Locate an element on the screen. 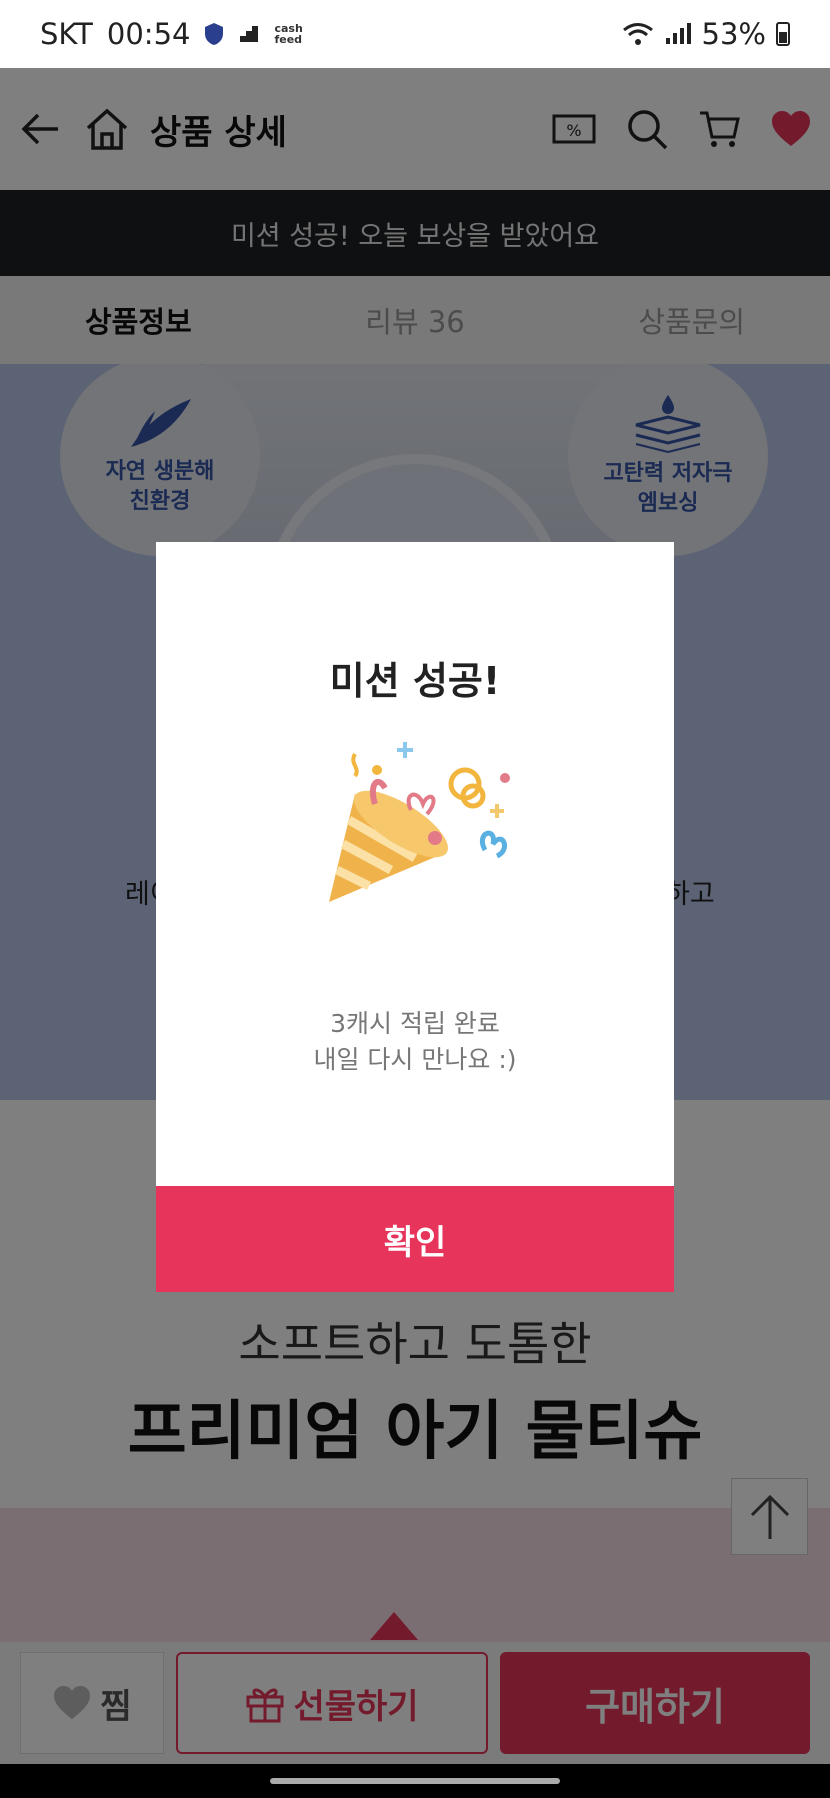 The width and height of the screenshot is (830, 1798). party-popper-icon is located at coordinates (419, 822).